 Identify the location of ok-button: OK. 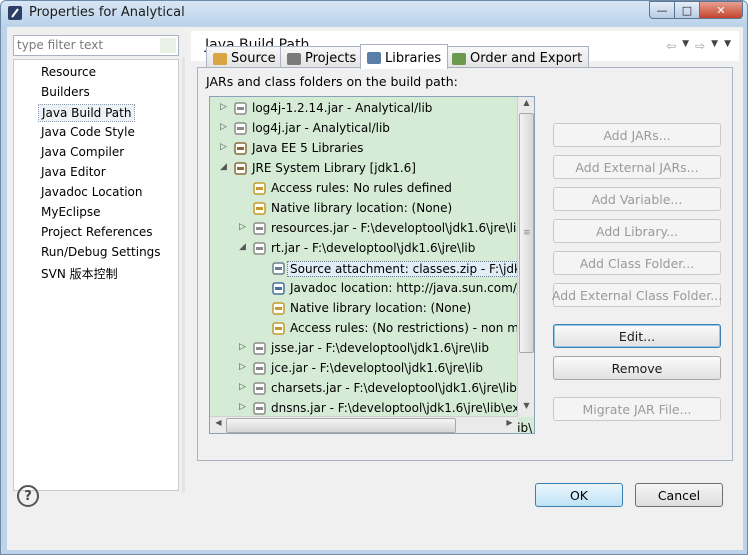
(579, 495).